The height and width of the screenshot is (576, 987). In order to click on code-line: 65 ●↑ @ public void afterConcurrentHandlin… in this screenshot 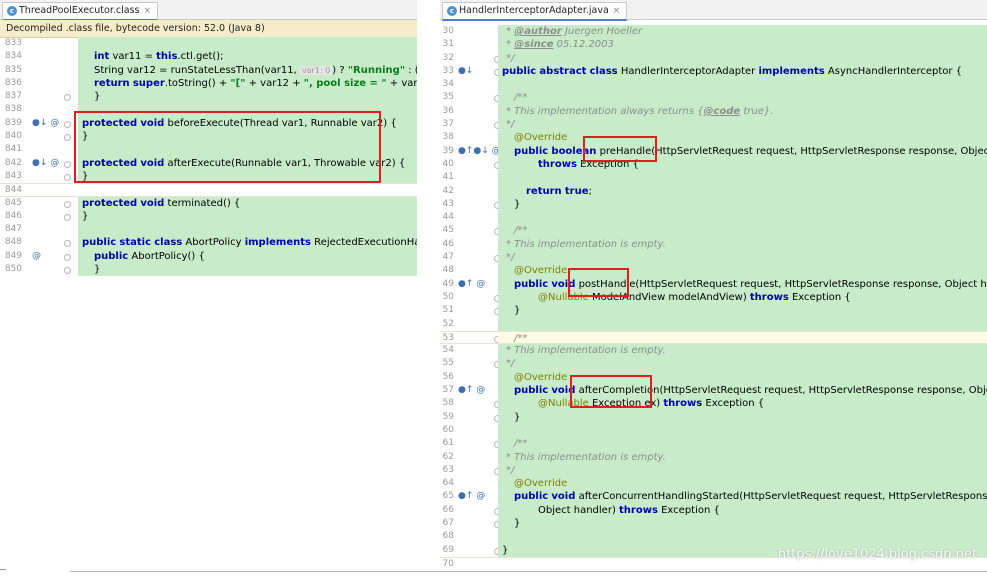, I will do `click(713, 497)`.